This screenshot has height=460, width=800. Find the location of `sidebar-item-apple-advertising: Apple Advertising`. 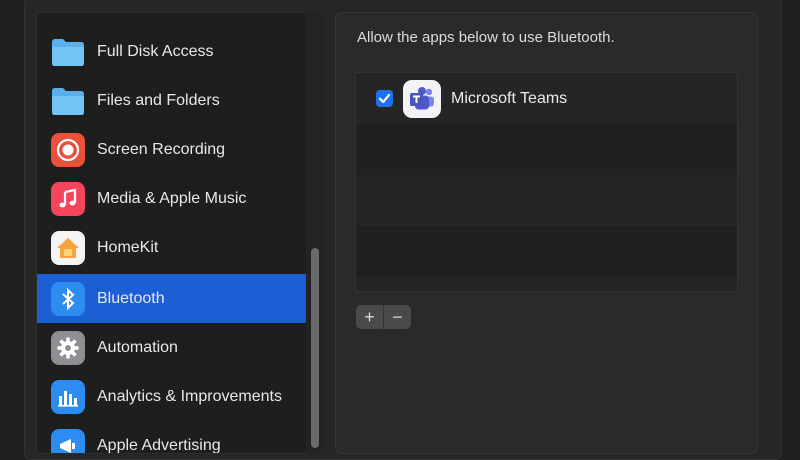

sidebar-item-apple-advertising: Apple Advertising is located at coordinates (172, 437).